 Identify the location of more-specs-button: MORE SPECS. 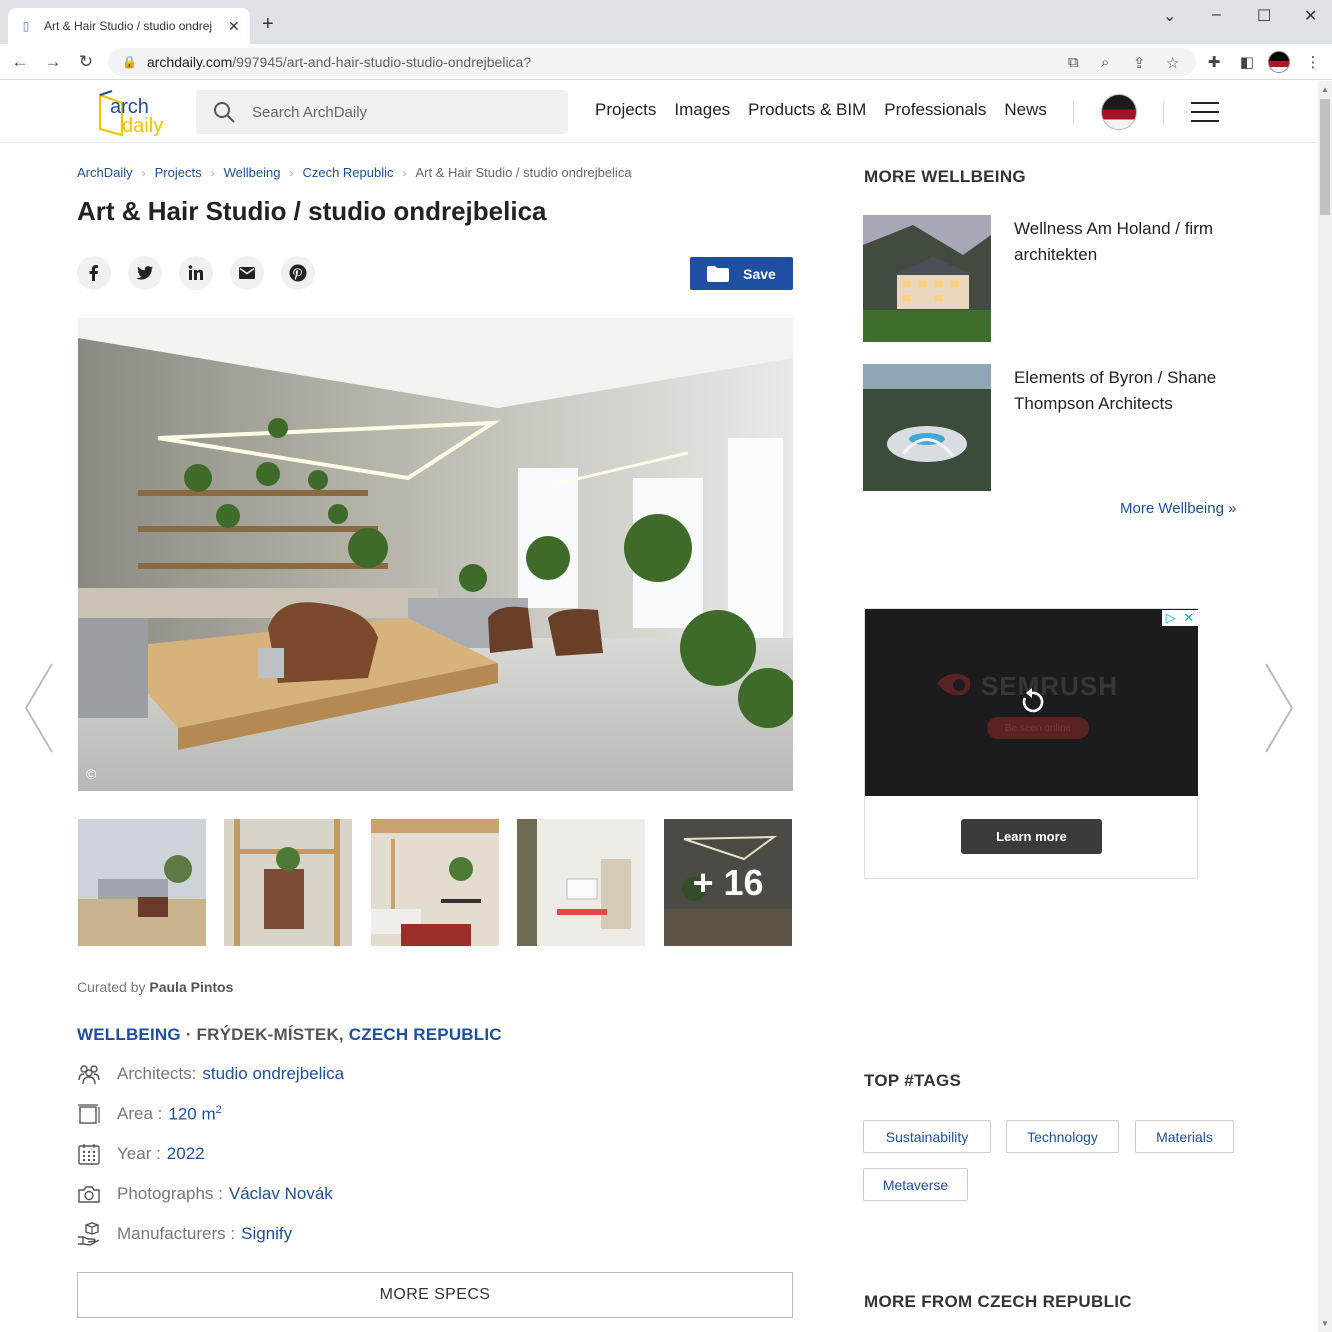
(435, 1295).